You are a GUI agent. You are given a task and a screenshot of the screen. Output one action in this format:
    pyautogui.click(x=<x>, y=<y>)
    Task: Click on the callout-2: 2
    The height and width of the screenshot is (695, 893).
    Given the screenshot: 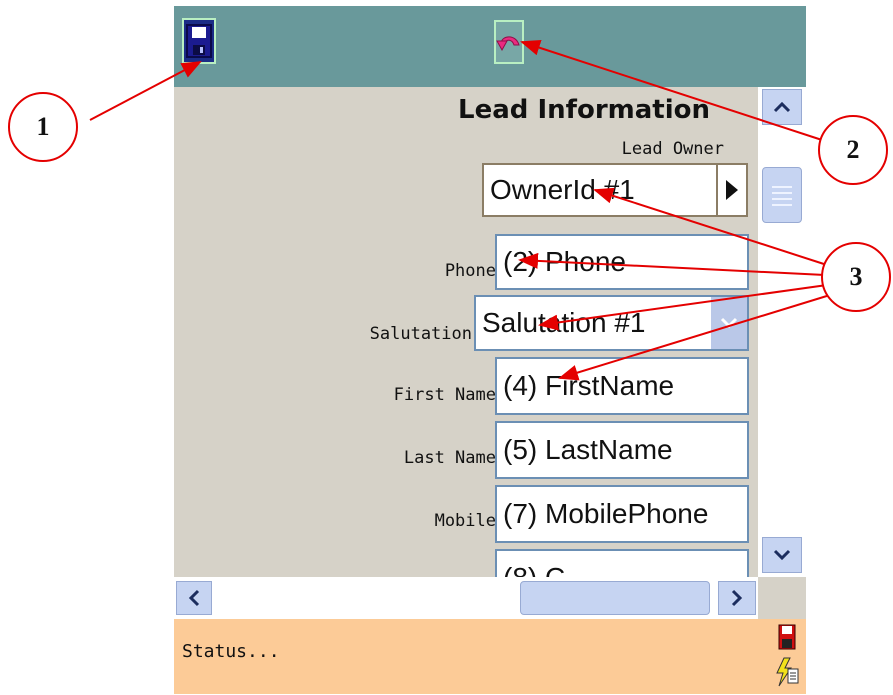 What is the action you would take?
    pyautogui.click(x=853, y=150)
    